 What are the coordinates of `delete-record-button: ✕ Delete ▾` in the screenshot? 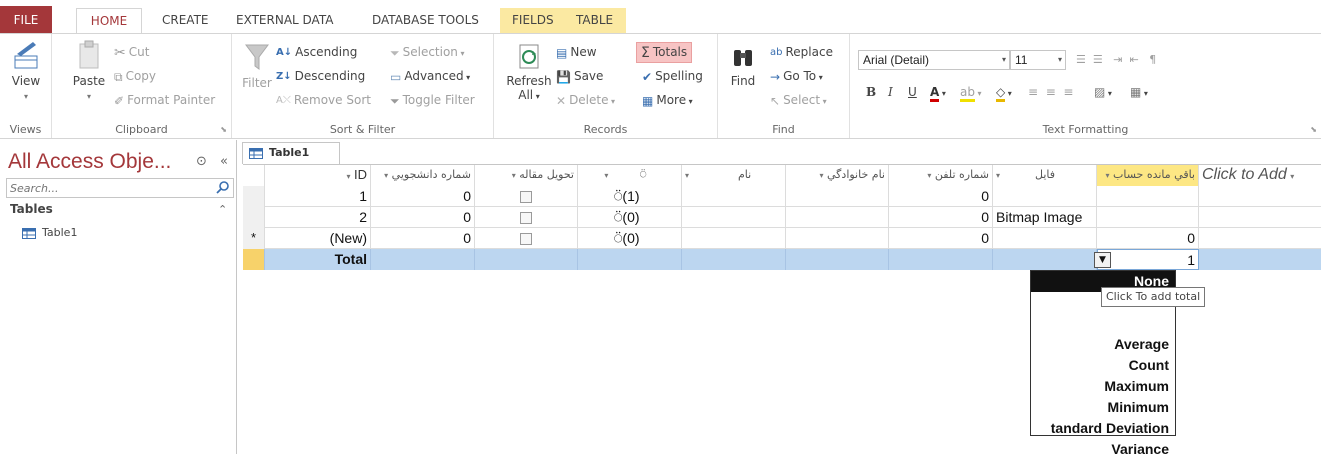 It's located at (585, 101).